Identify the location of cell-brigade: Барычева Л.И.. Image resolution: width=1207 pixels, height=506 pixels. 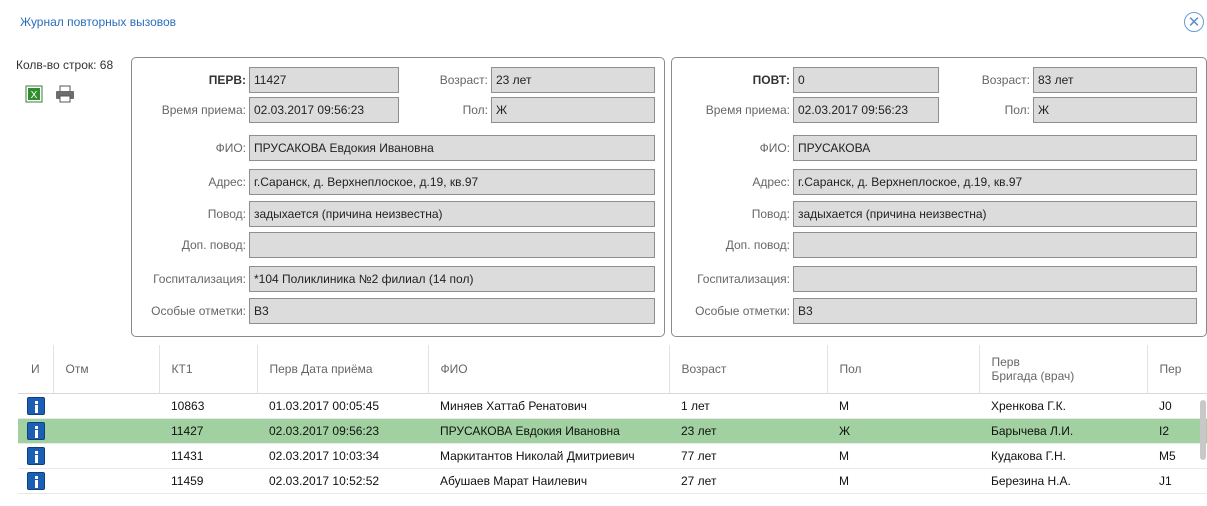
(1063, 431).